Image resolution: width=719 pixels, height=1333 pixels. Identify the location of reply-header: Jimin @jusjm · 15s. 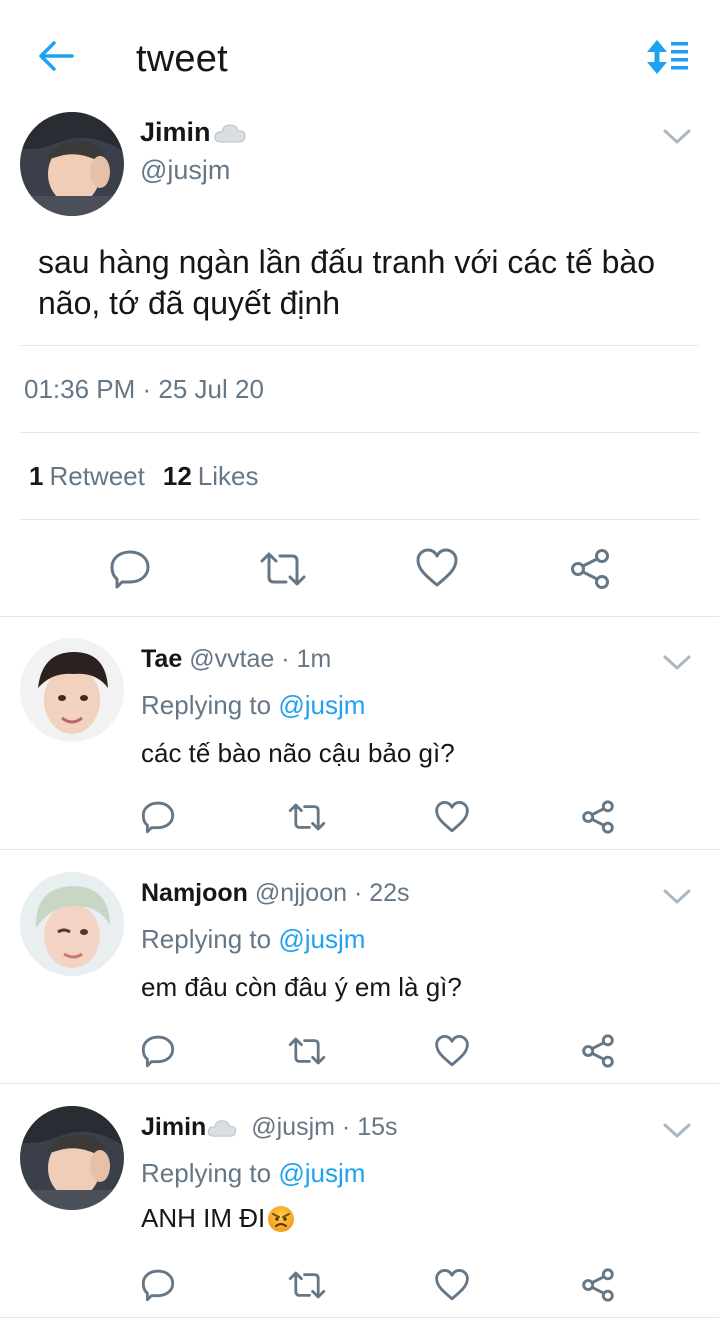
(269, 1127).